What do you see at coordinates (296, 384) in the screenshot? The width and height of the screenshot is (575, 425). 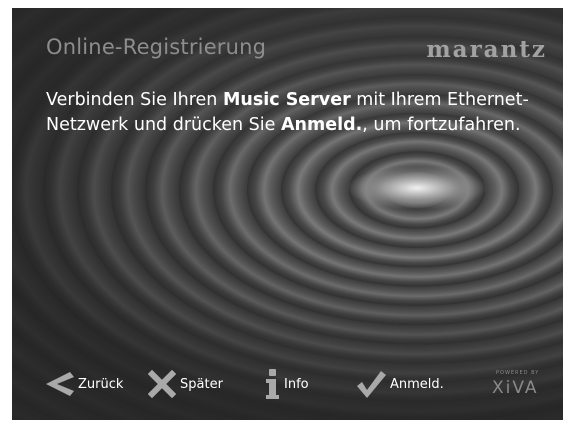 I see `info-button-label: Info` at bounding box center [296, 384].